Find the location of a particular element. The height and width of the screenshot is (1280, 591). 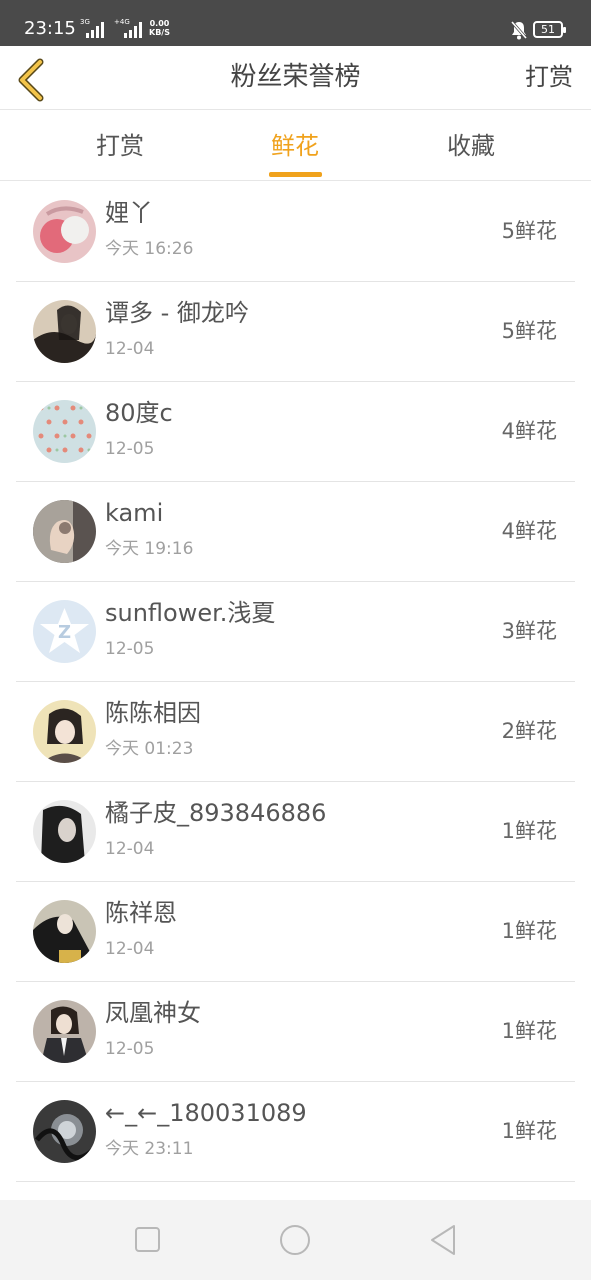

flower-count: 2鲜花 is located at coordinates (529, 731).